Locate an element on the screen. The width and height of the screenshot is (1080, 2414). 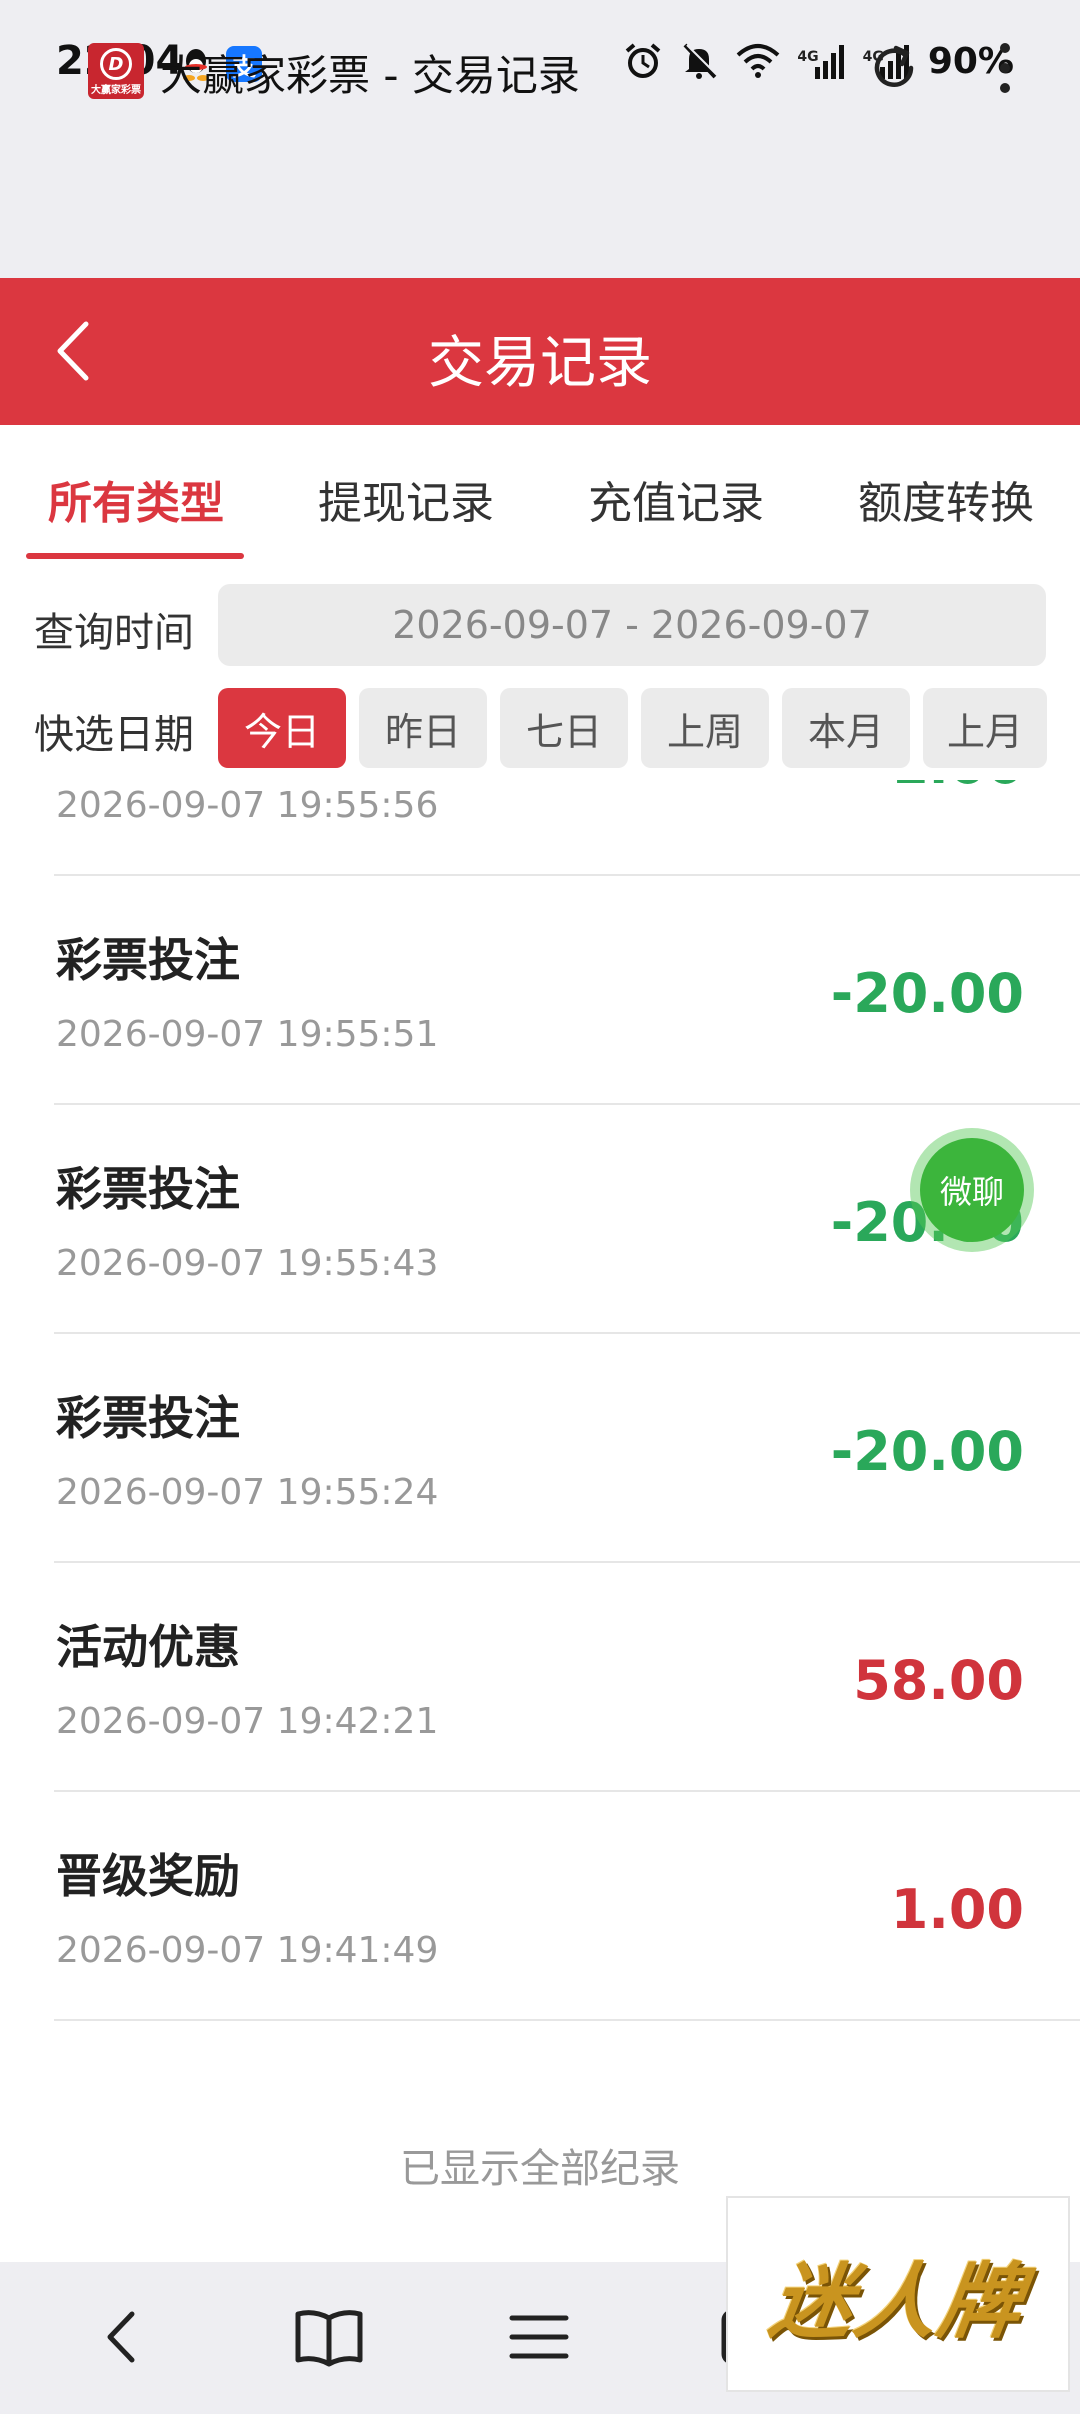
transaction-amount: -1.00 is located at coordinates (946, 788).